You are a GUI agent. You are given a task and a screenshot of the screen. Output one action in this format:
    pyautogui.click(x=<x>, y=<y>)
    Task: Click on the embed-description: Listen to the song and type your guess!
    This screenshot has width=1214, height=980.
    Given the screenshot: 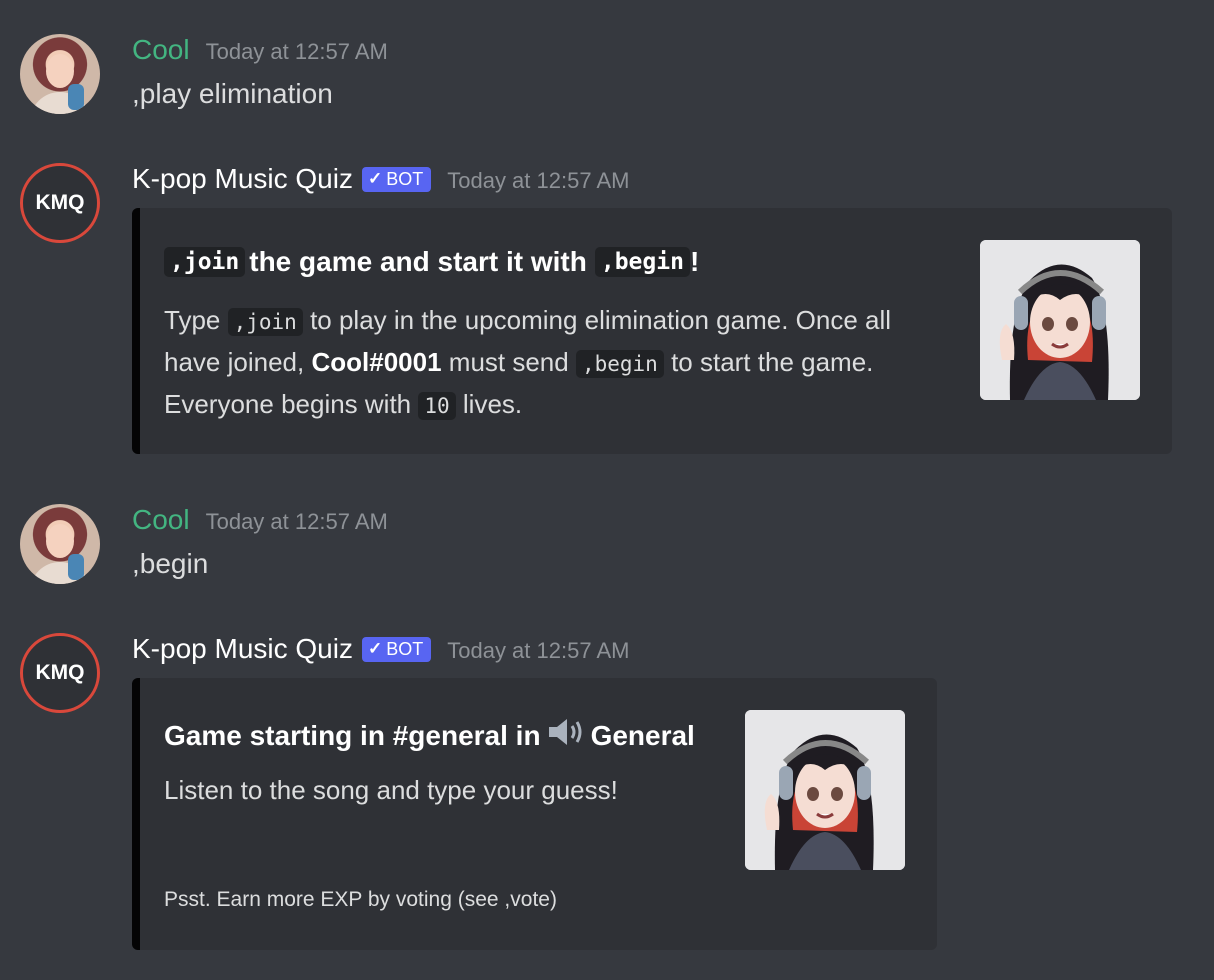 What is the action you would take?
    pyautogui.click(x=391, y=790)
    